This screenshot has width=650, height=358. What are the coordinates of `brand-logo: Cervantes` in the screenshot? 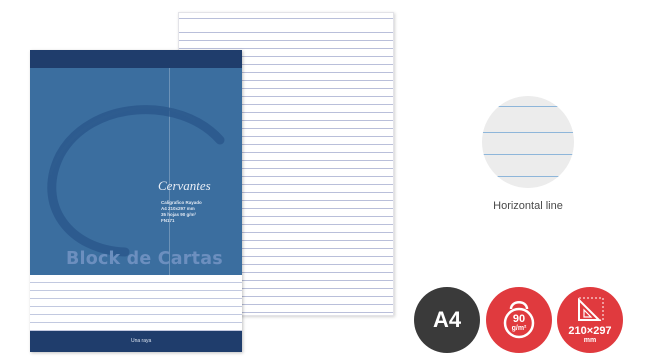 It's located at (184, 185).